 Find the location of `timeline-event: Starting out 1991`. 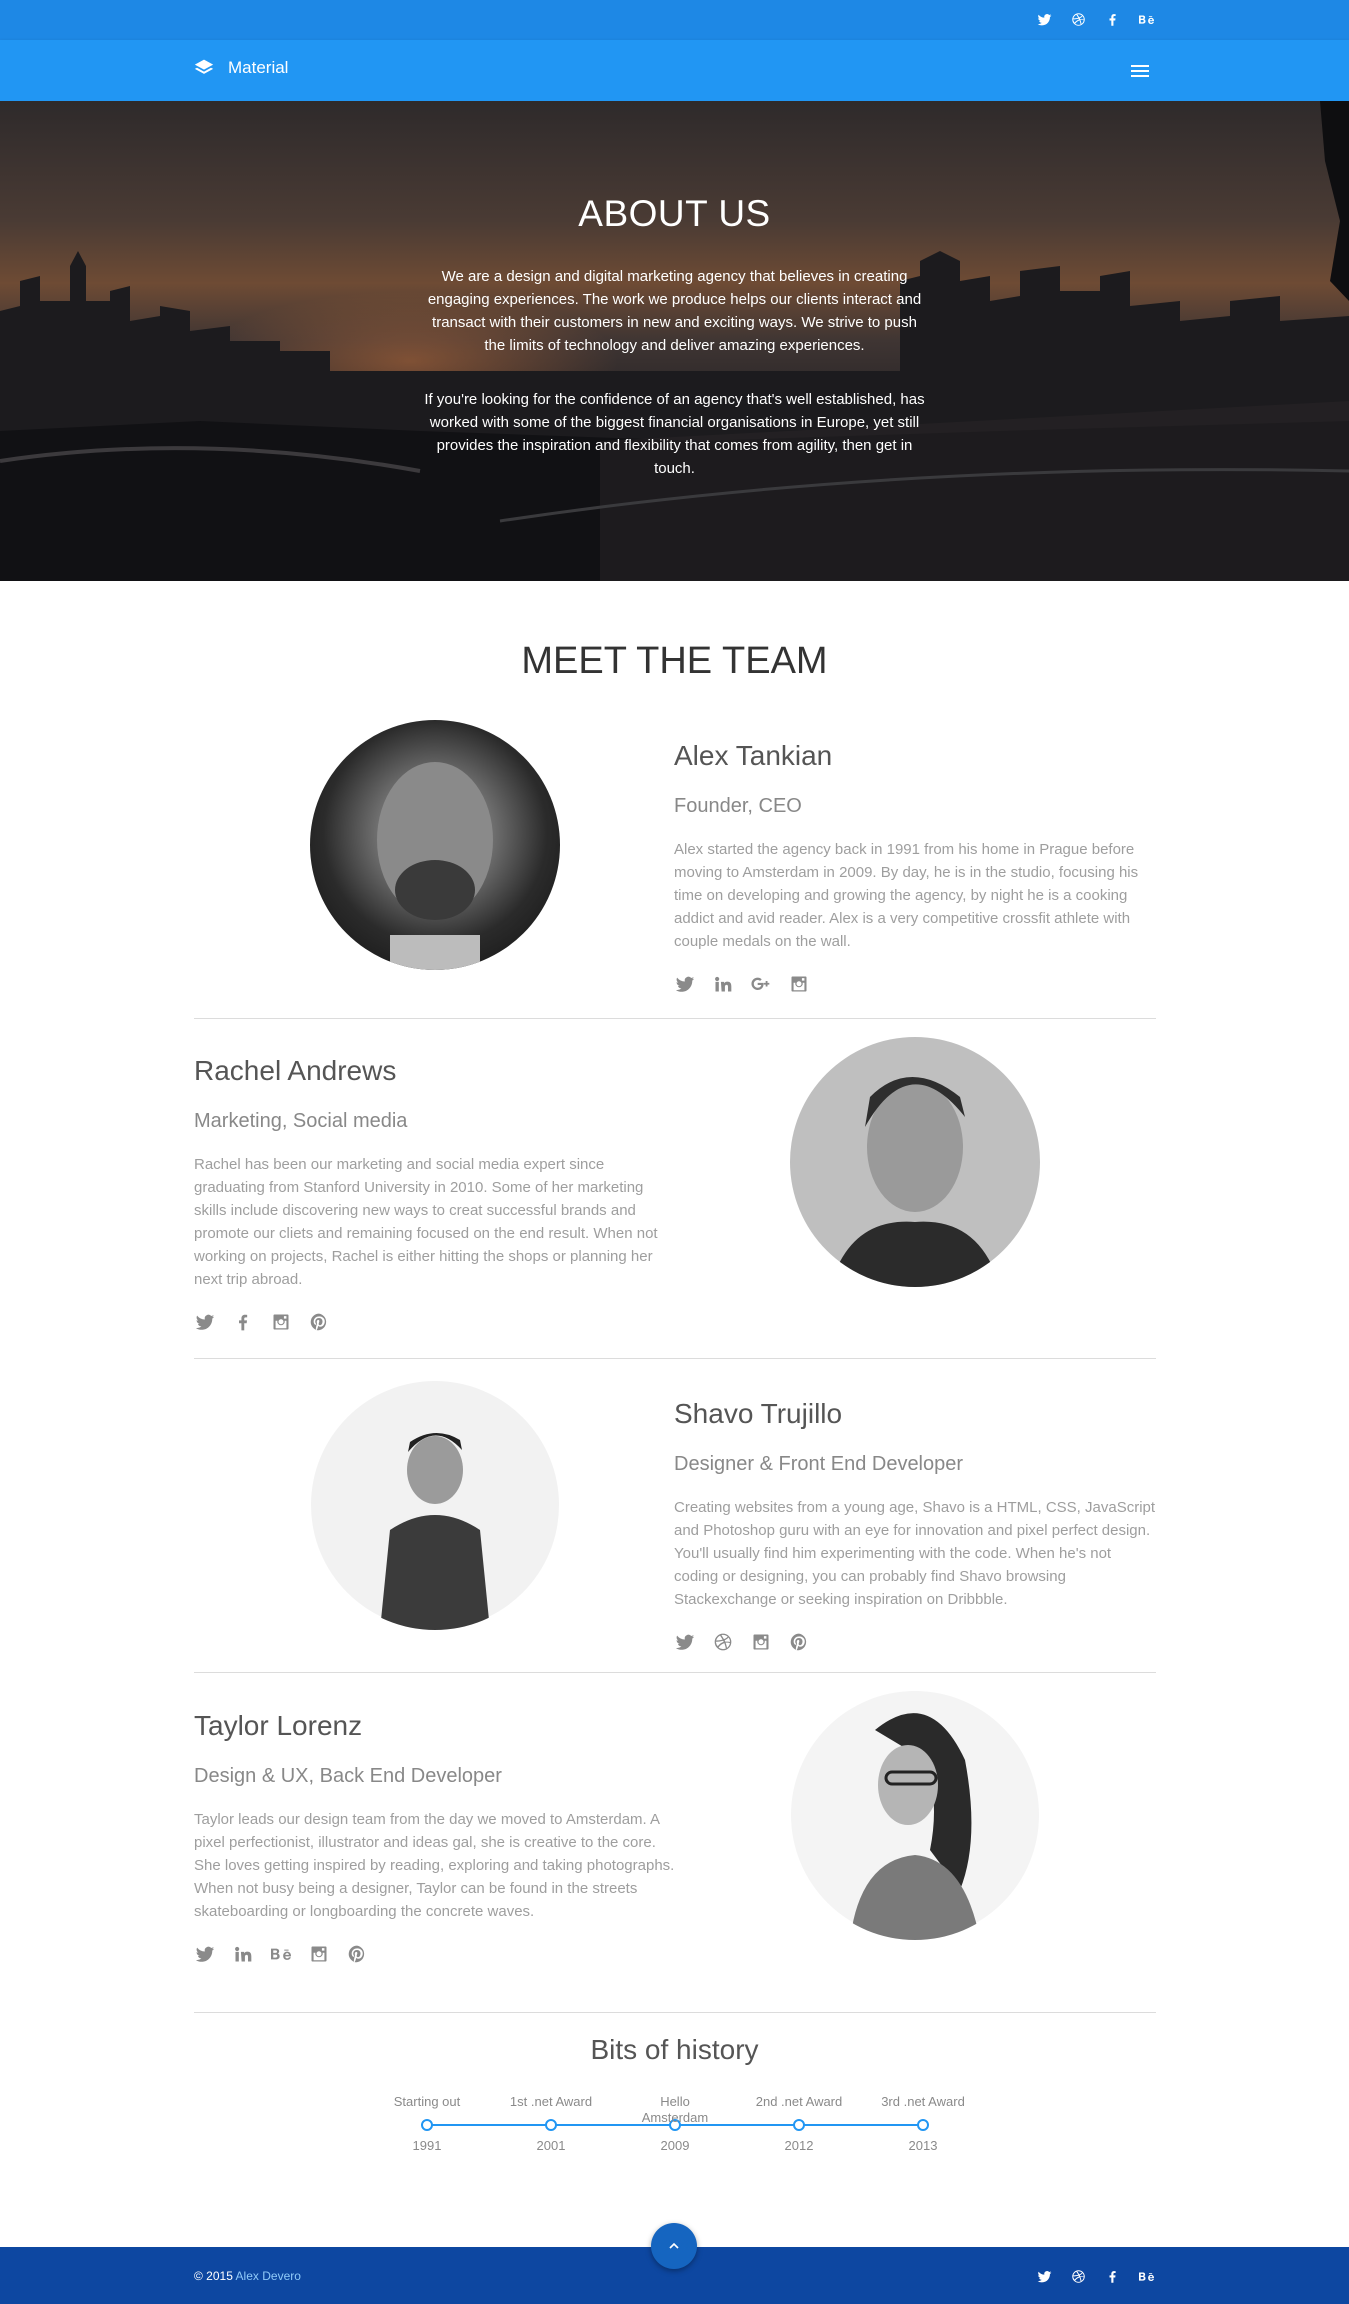

timeline-event: Starting out 1991 is located at coordinates (427, 2123).